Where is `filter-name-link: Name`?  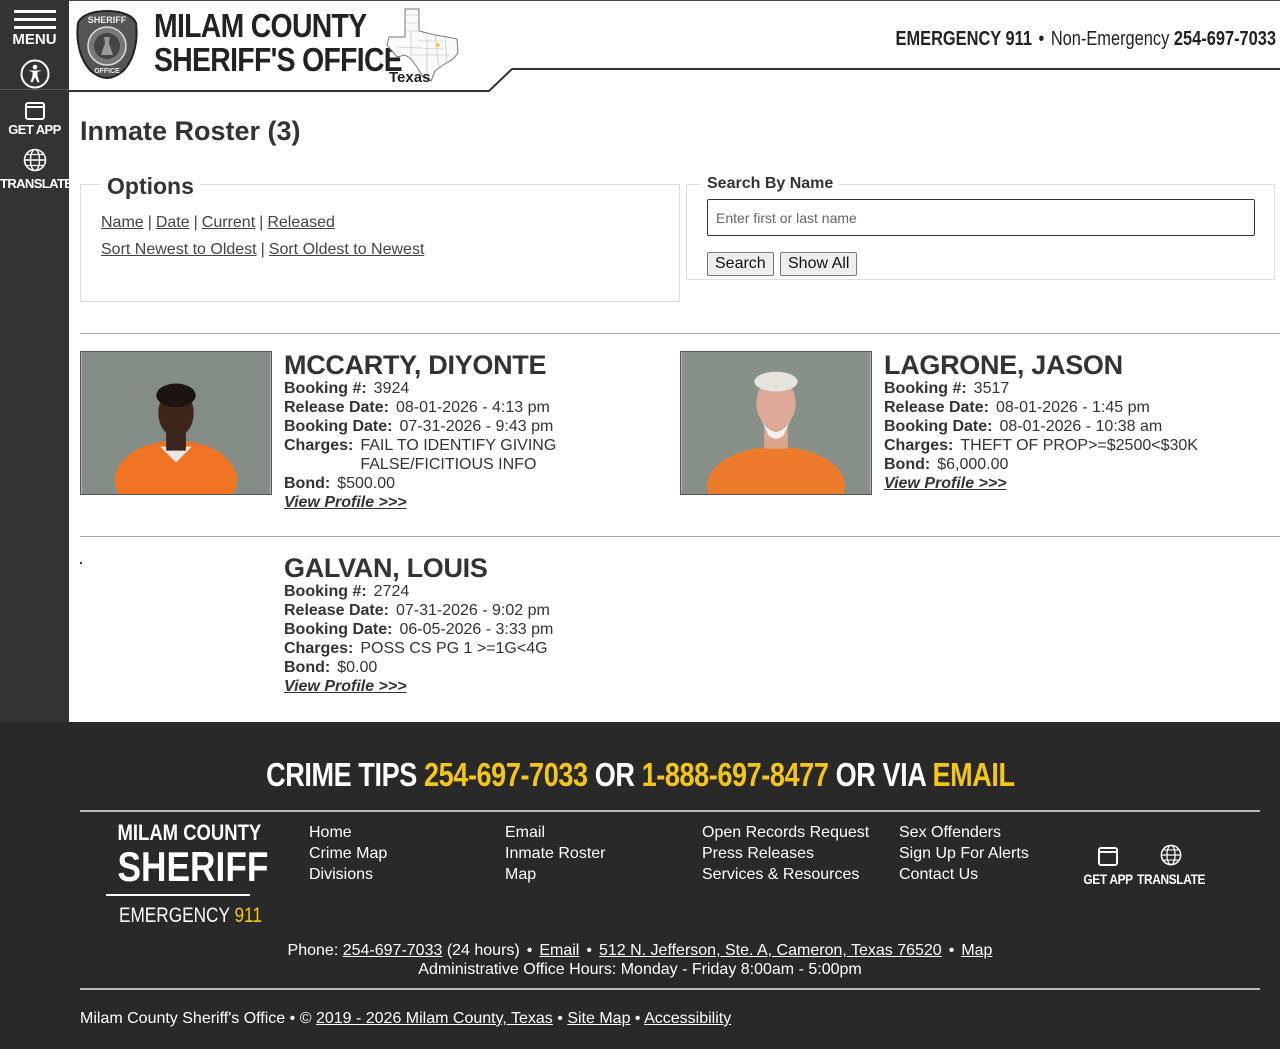
filter-name-link: Name is located at coordinates (122, 222).